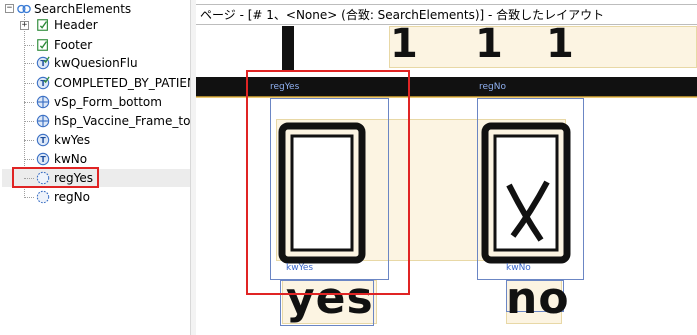 The image size is (697, 335). I want to click on region-icon, so click(43, 197).